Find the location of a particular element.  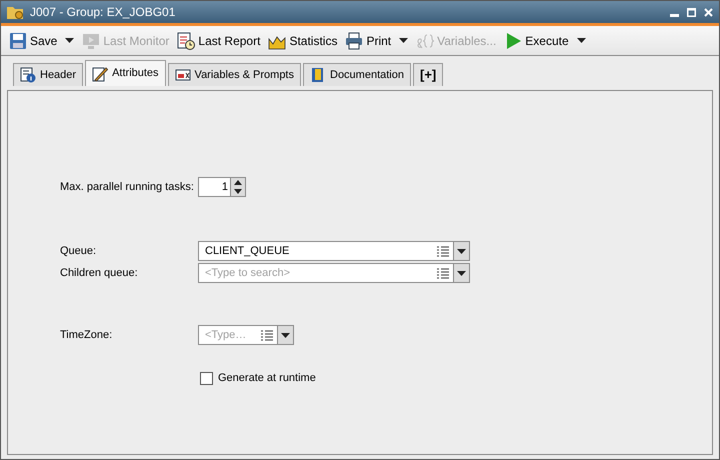

checkbox-box is located at coordinates (206, 378).